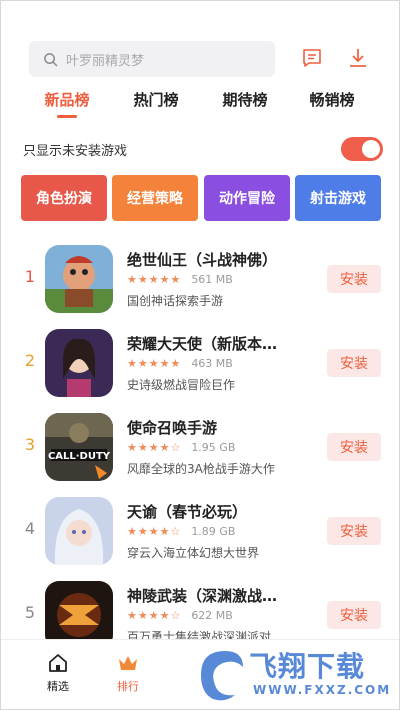  Describe the element at coordinates (67, 99) in the screenshot. I see `tab-new: 新品榜` at that location.